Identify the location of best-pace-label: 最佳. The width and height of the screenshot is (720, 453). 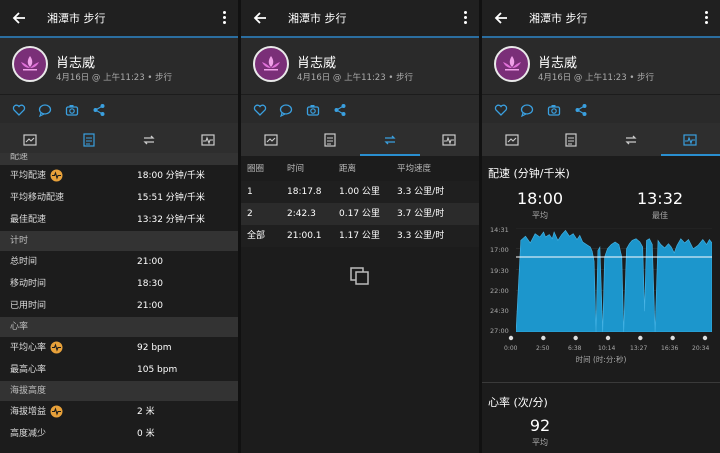
(660, 215).